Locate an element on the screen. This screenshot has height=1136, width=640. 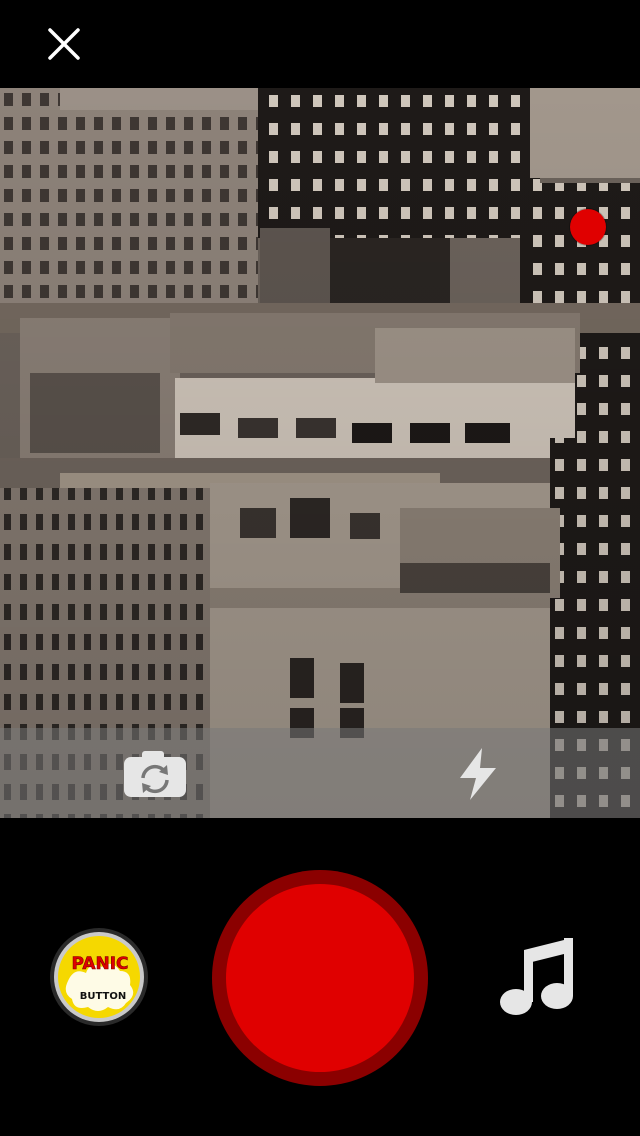
panic-label-line1: PANIC is located at coordinates (99, 964).